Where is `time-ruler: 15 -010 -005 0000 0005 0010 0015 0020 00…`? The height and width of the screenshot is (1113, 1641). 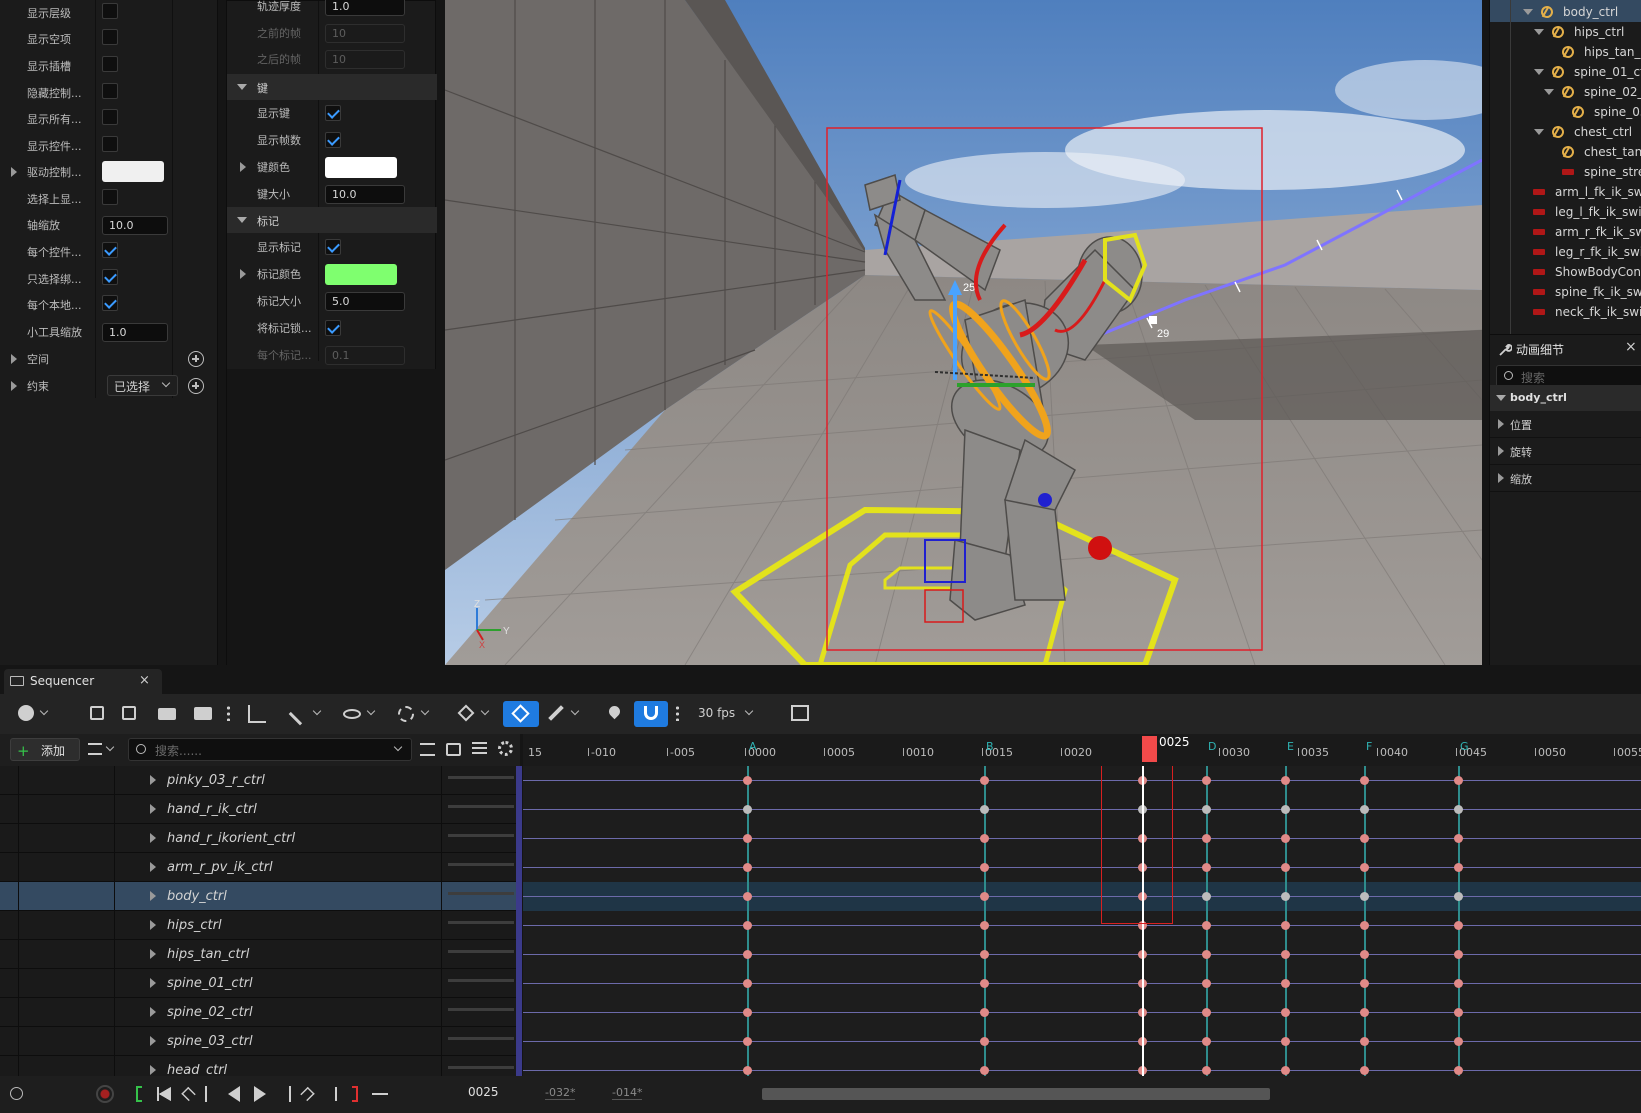 time-ruler: 15 -010 -005 0000 0005 0010 0015 0020 00… is located at coordinates (1082, 750).